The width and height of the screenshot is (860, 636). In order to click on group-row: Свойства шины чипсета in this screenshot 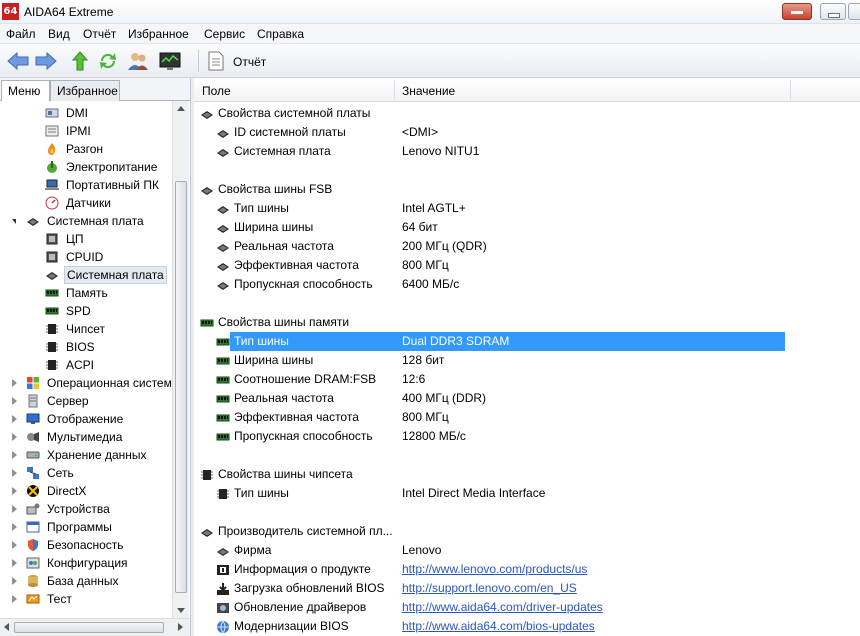, I will do `click(527, 474)`.